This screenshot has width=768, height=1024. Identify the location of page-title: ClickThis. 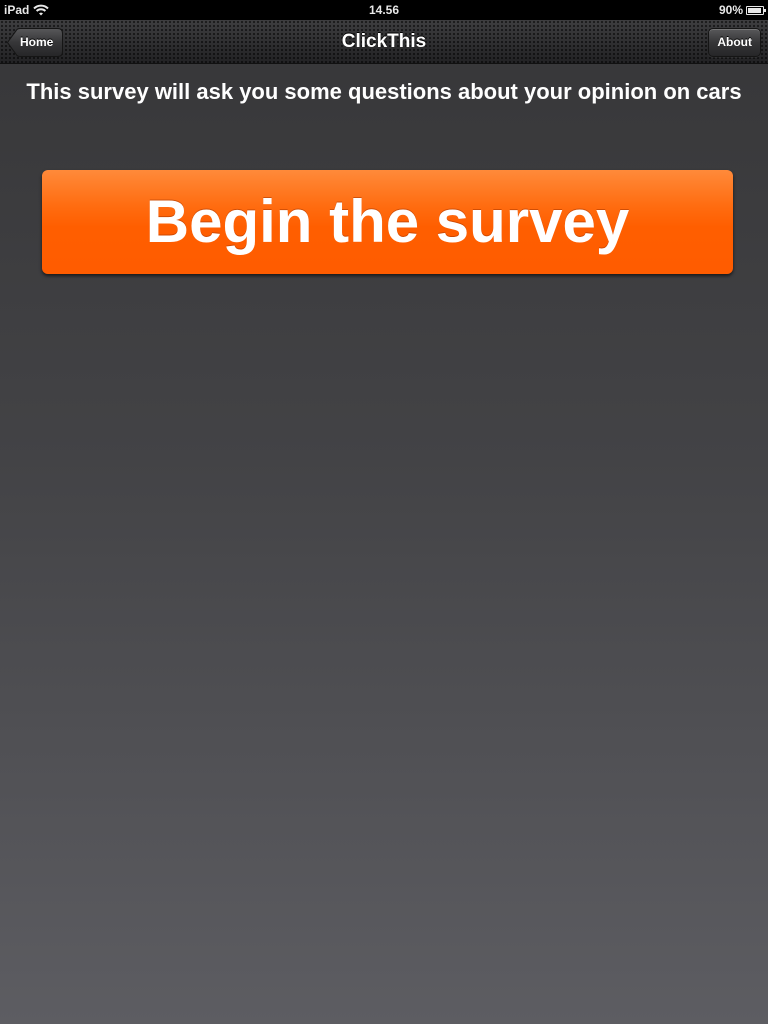
(384, 41).